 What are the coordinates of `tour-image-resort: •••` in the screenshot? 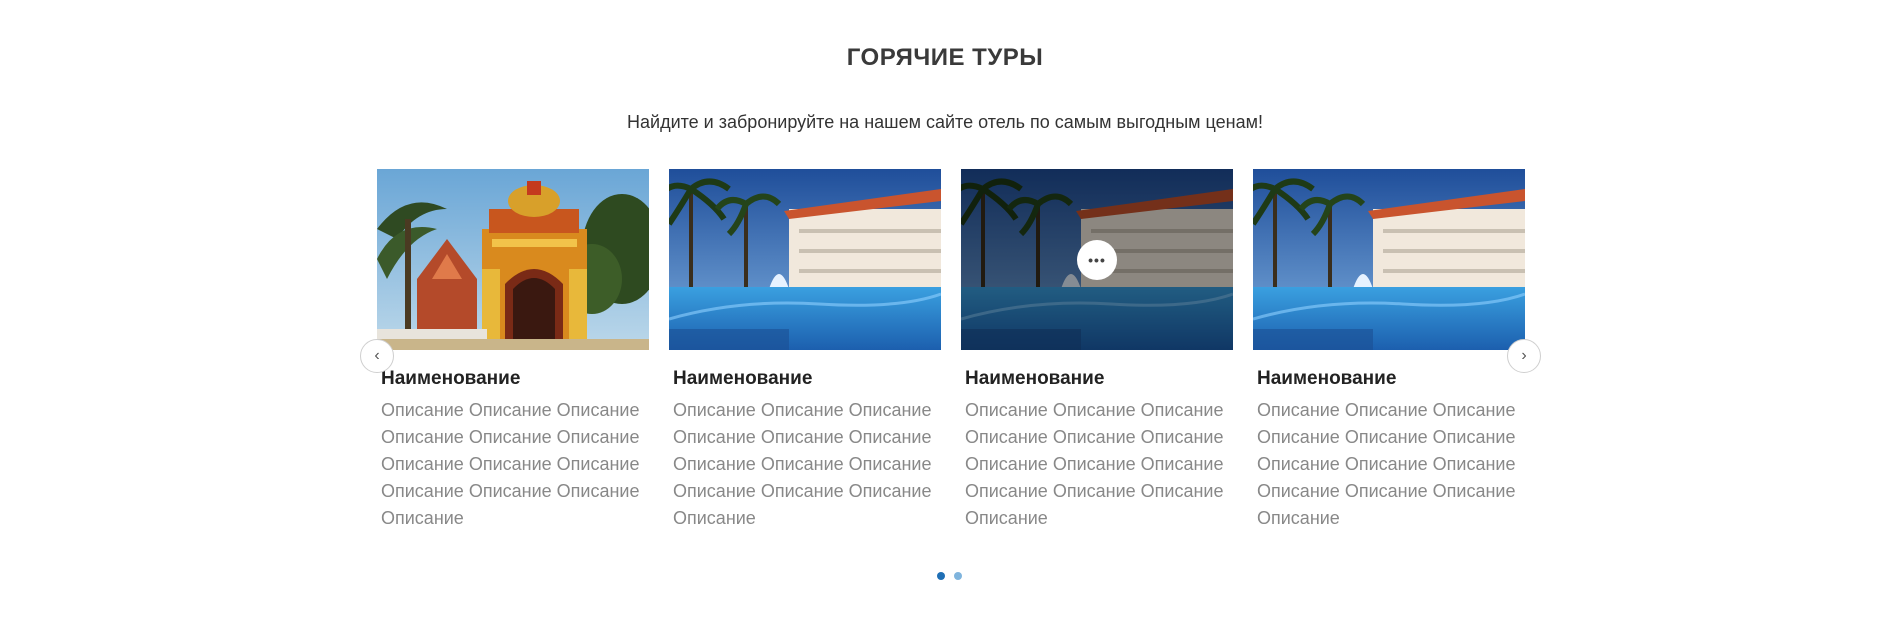 It's located at (1097, 259).